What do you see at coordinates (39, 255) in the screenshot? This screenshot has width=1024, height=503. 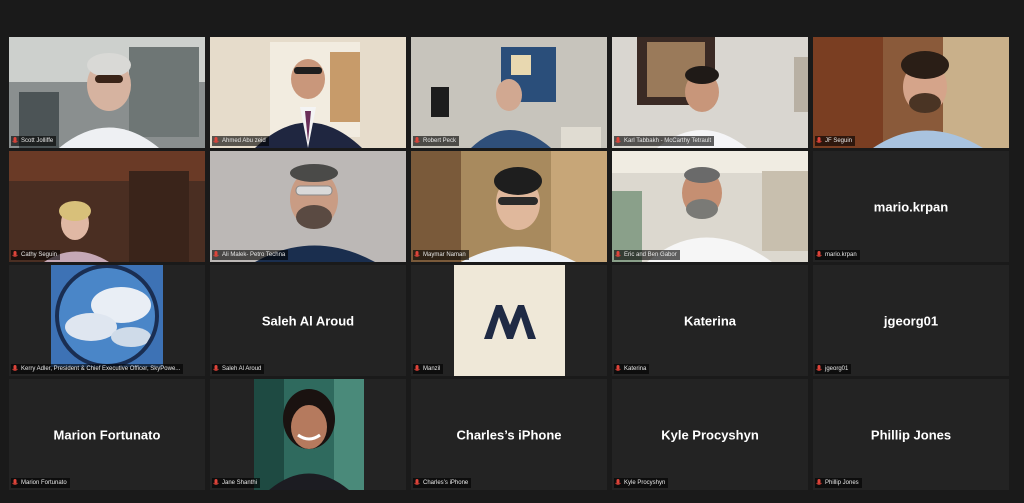 I see `participant-name: Cathy Seguin` at bounding box center [39, 255].